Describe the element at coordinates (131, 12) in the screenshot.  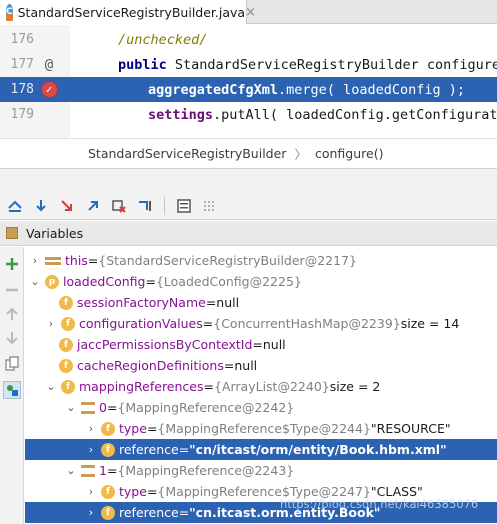
I see `tab-filename: StandardServiceRegistryBuilder.java` at that location.